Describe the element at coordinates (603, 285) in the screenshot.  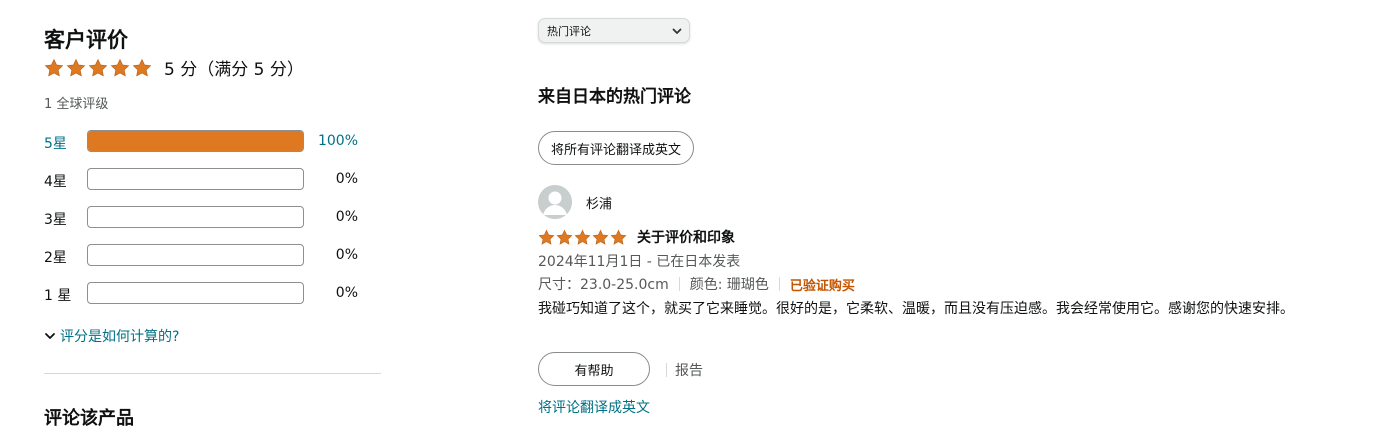
I see `review-size: 尺寸：23.0-25.0cm` at that location.